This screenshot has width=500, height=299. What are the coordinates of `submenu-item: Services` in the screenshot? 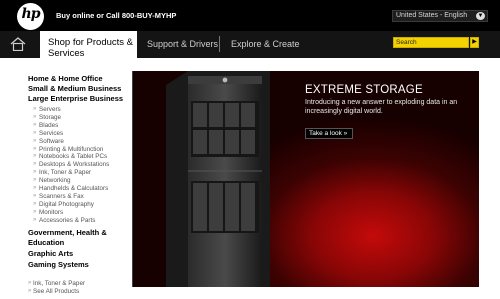 It's located at (80, 134).